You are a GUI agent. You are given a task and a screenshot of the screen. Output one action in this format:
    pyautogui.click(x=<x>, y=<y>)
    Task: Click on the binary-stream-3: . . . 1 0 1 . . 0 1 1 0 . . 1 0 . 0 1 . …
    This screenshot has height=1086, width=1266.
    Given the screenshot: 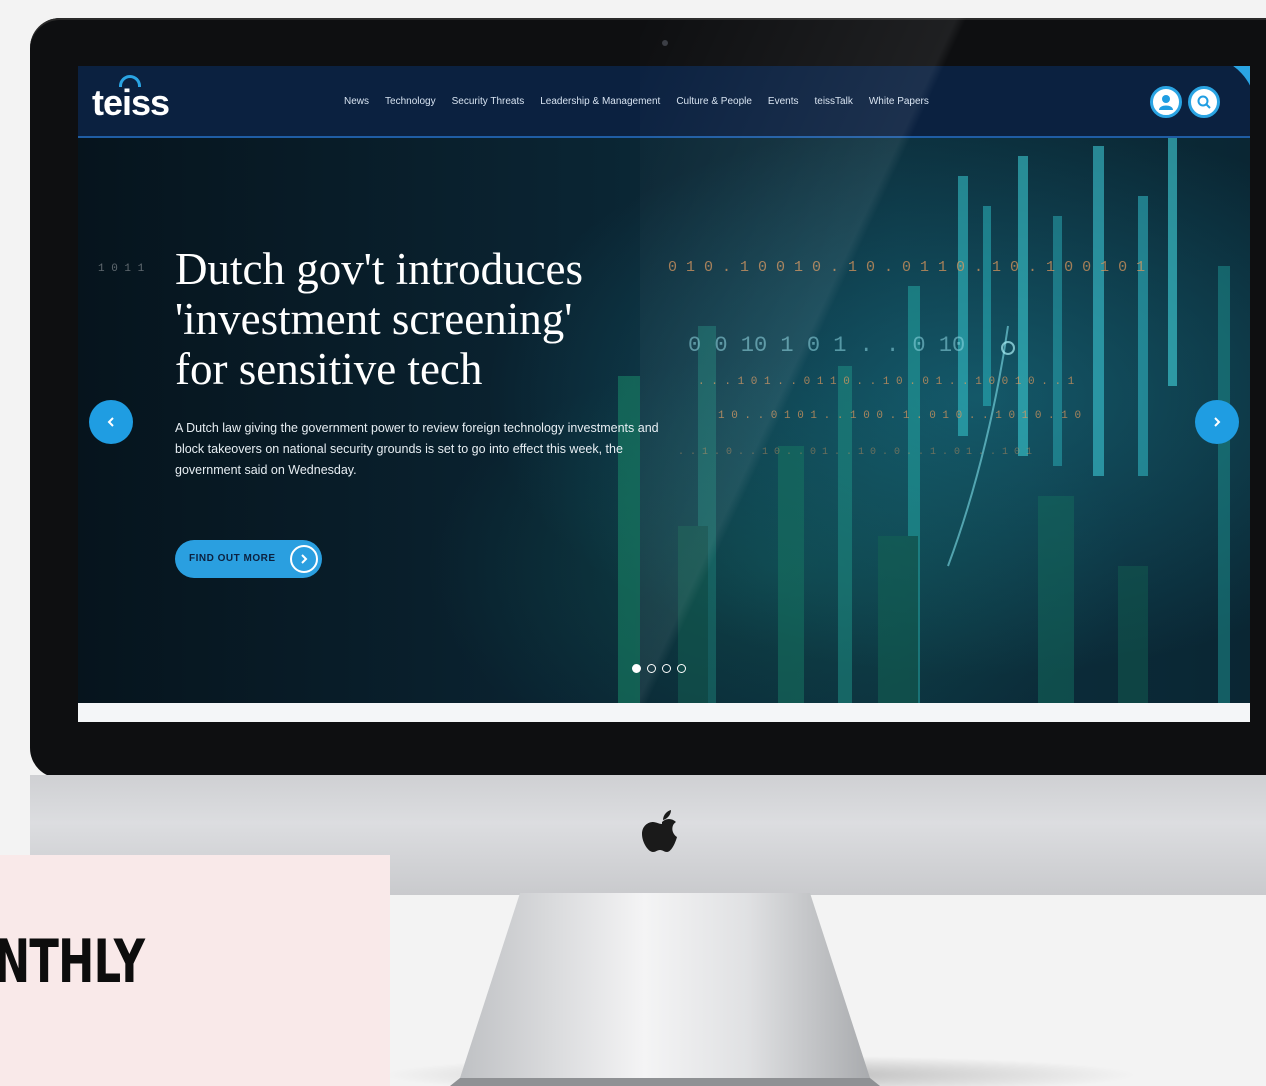 What is the action you would take?
    pyautogui.click(x=886, y=382)
    